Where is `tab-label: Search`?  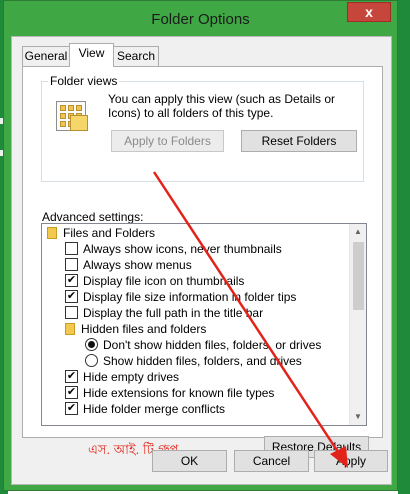
tab-label: Search is located at coordinates (136, 56).